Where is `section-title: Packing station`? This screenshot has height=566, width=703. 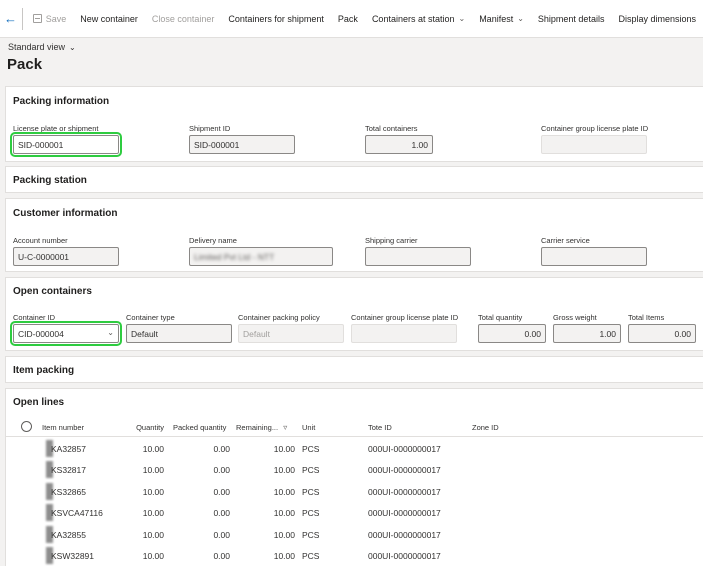
section-title: Packing station is located at coordinates (50, 180).